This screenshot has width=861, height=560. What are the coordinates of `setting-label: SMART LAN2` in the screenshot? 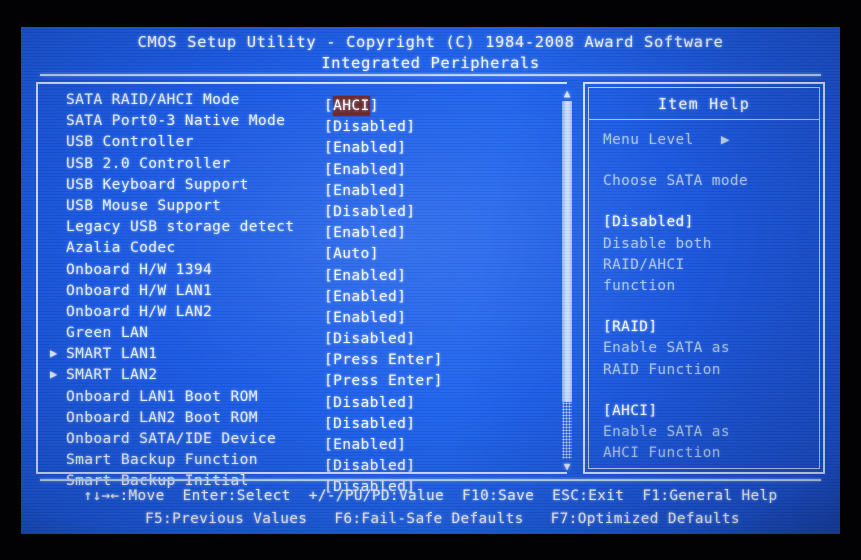 It's located at (112, 375).